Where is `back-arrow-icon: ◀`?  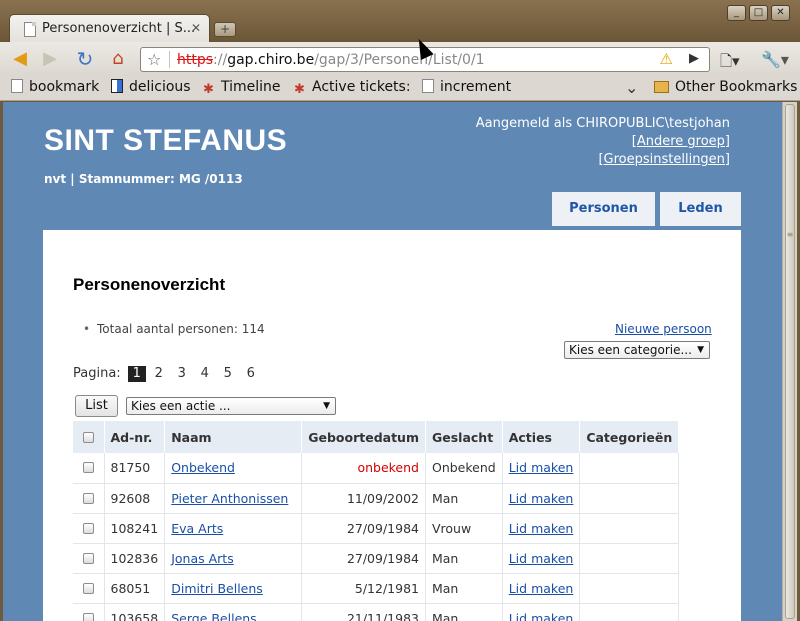
back-arrow-icon: ◀ is located at coordinates (20, 59).